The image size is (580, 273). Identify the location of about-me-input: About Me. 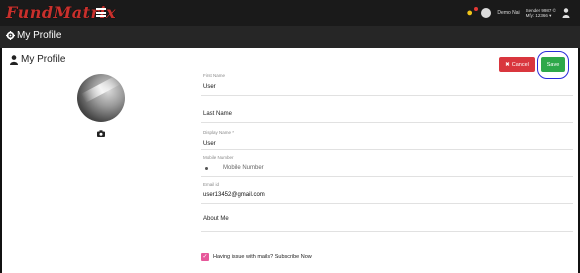
(216, 219).